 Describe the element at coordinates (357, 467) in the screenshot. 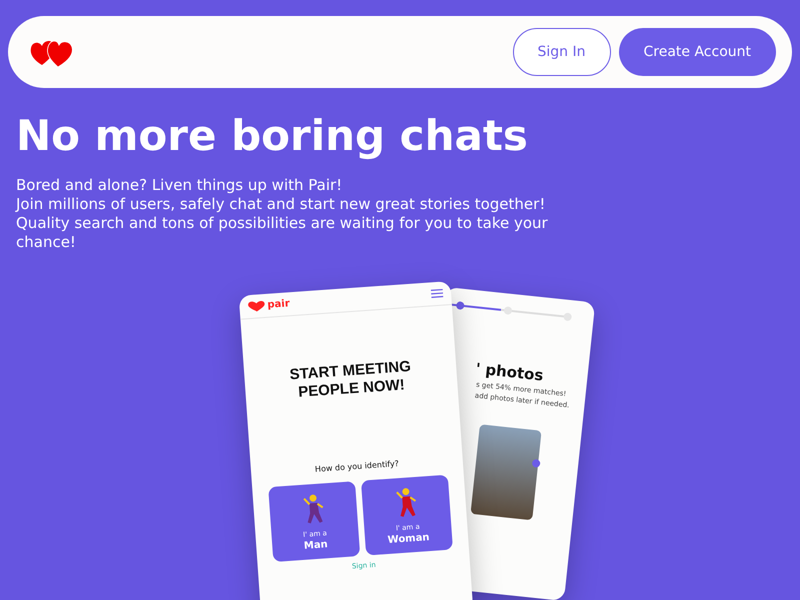

I see `identify-question: How do you identify?` at that location.